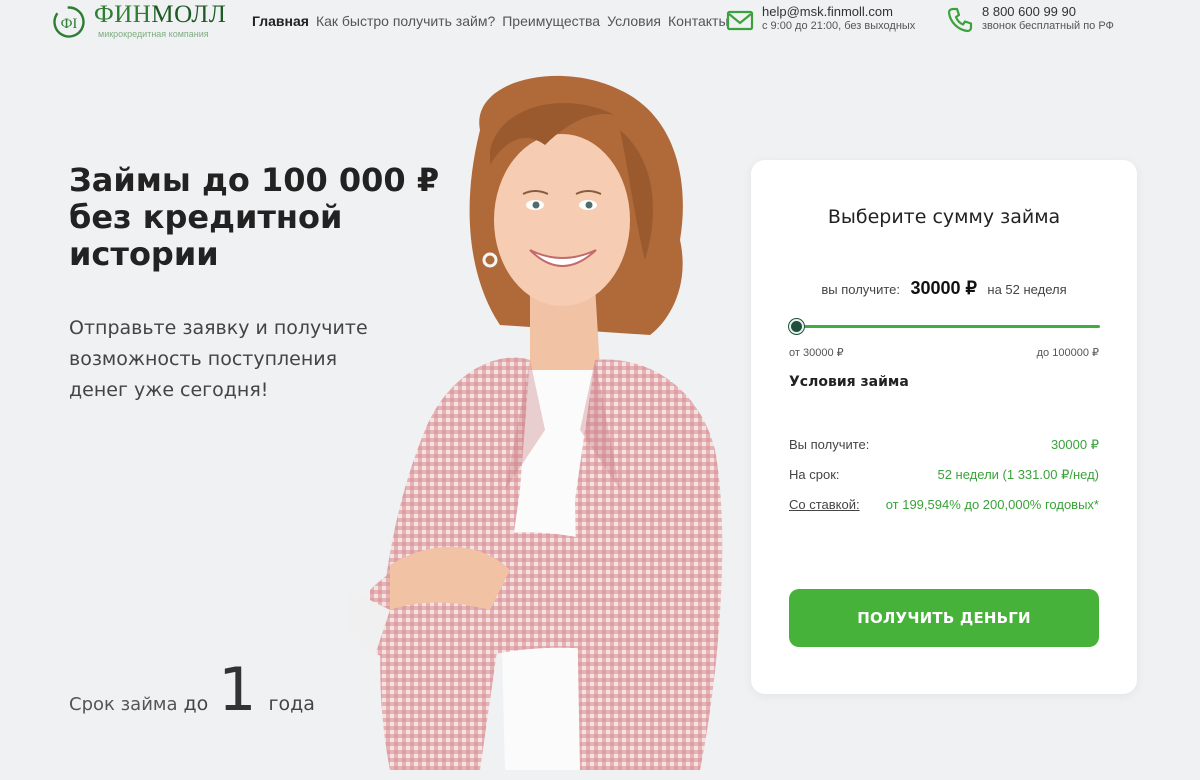  I want to click on condition-value: 52 недели (1 331.00 ₽/нед), so click(1018, 474).